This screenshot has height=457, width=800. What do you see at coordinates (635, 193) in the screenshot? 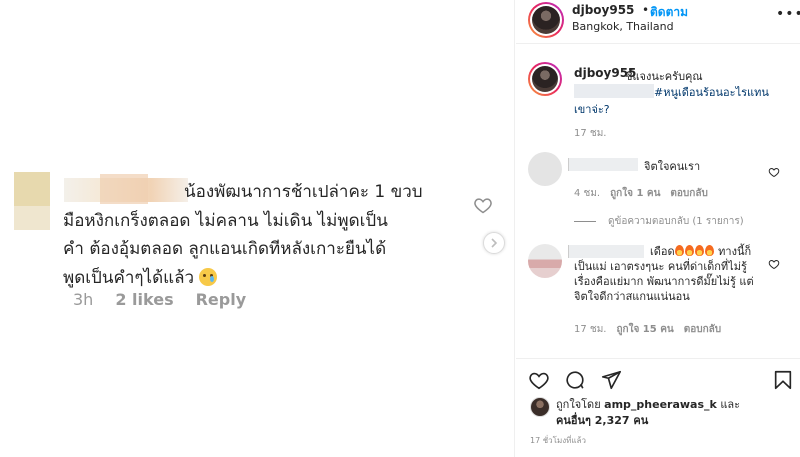
I see `comment-likes: ถูกใจ 1 คน` at bounding box center [635, 193].